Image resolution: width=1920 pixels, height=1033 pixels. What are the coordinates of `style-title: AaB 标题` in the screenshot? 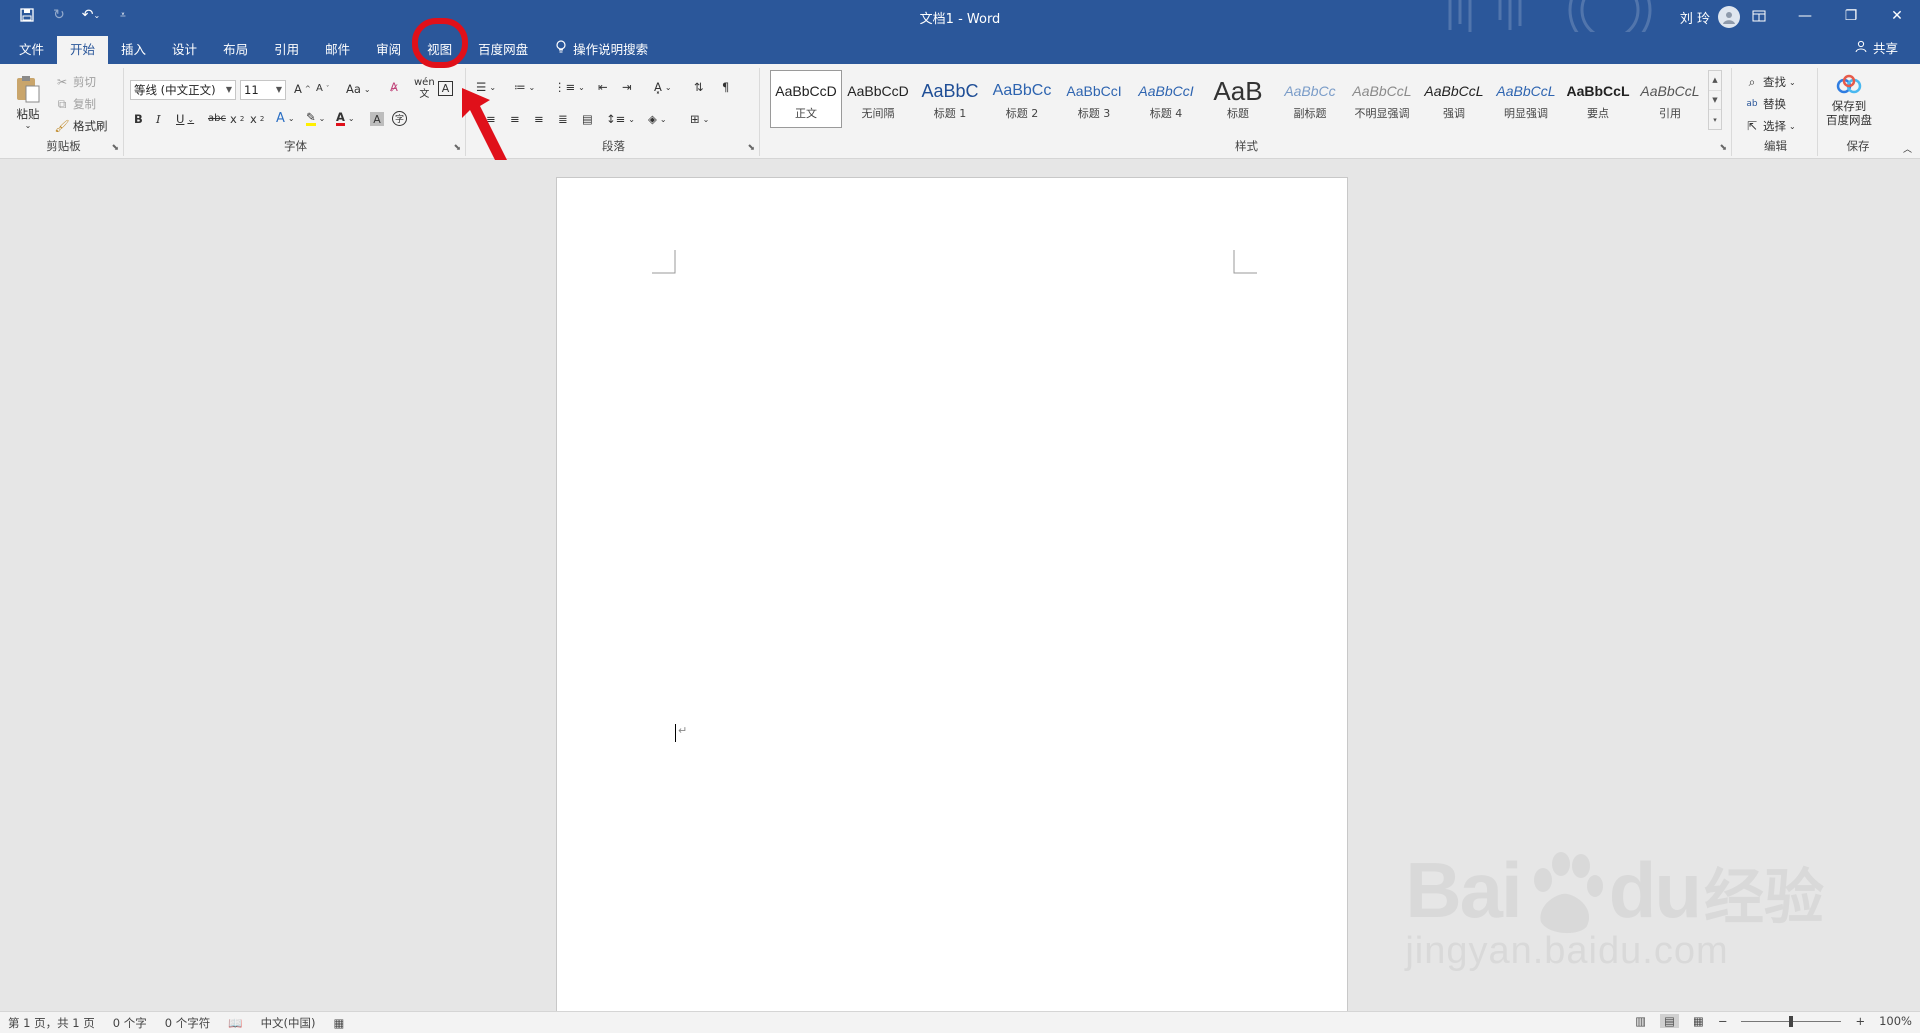 It's located at (1238, 99).